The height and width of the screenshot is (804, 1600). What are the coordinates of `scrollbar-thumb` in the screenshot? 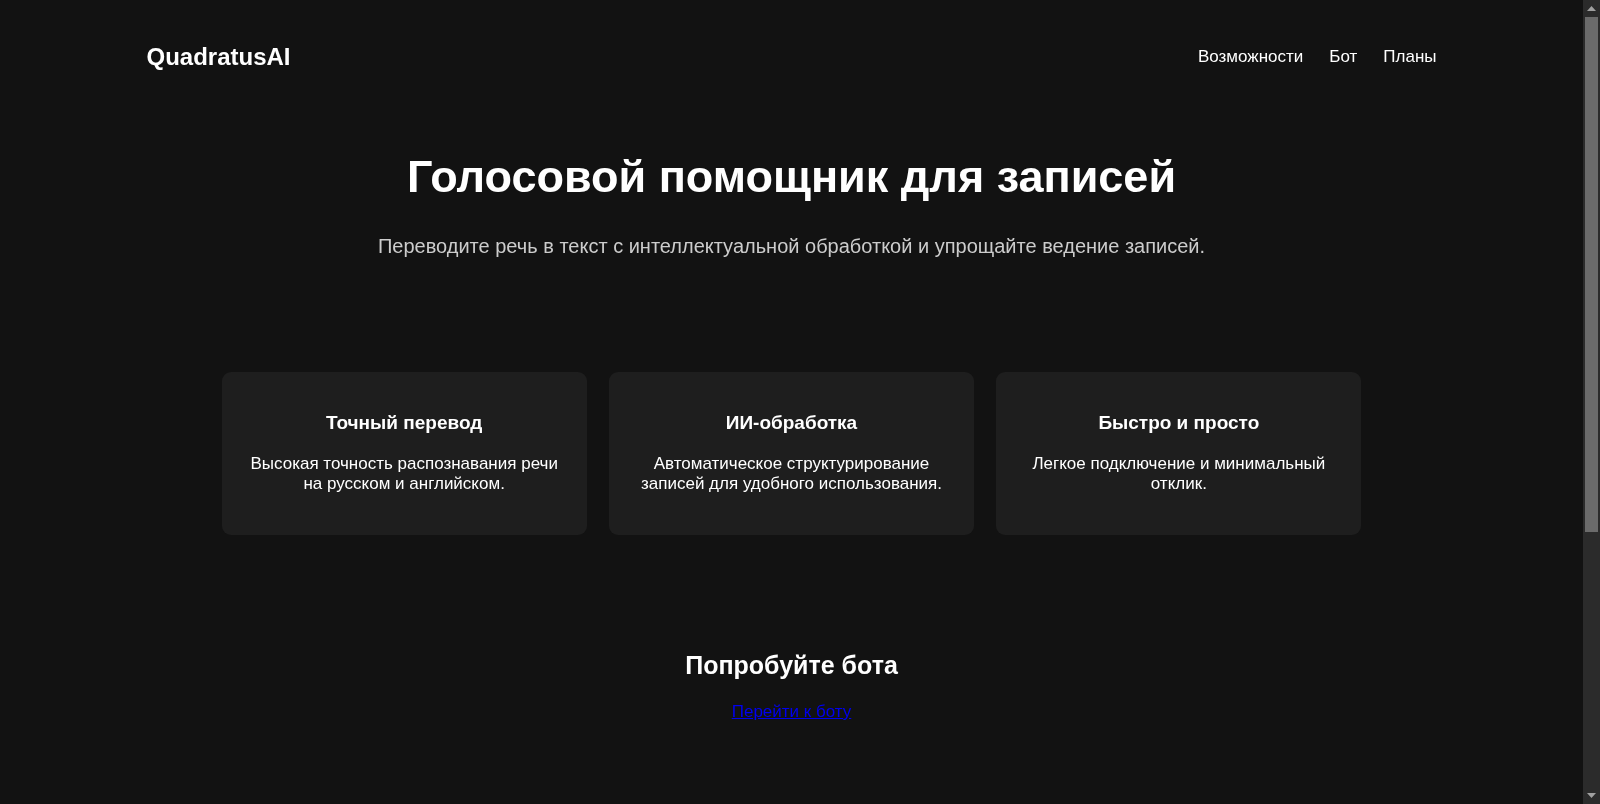 It's located at (1591, 274).